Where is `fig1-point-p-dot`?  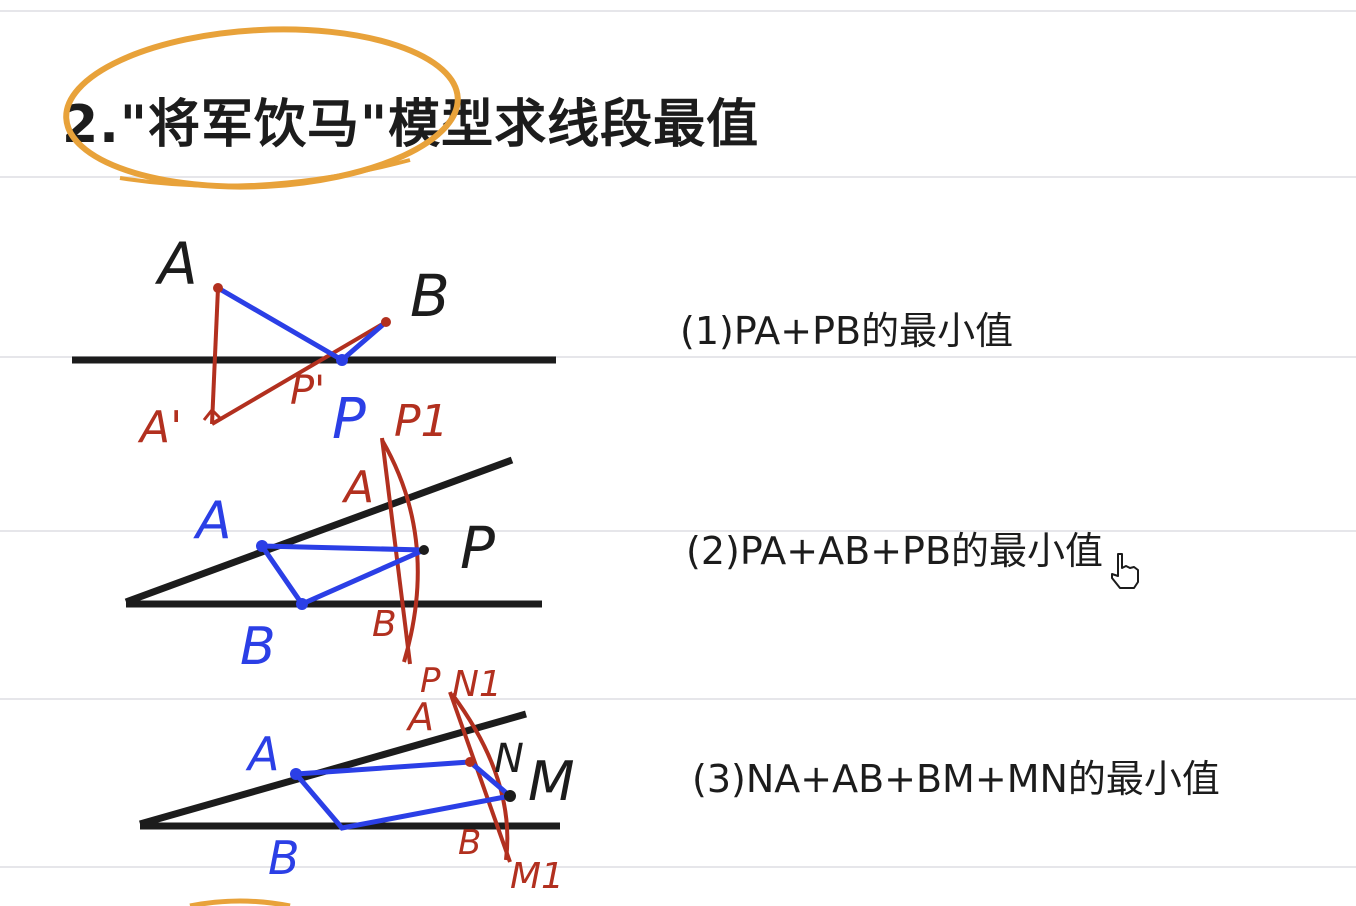 fig1-point-p-dot is located at coordinates (342, 360).